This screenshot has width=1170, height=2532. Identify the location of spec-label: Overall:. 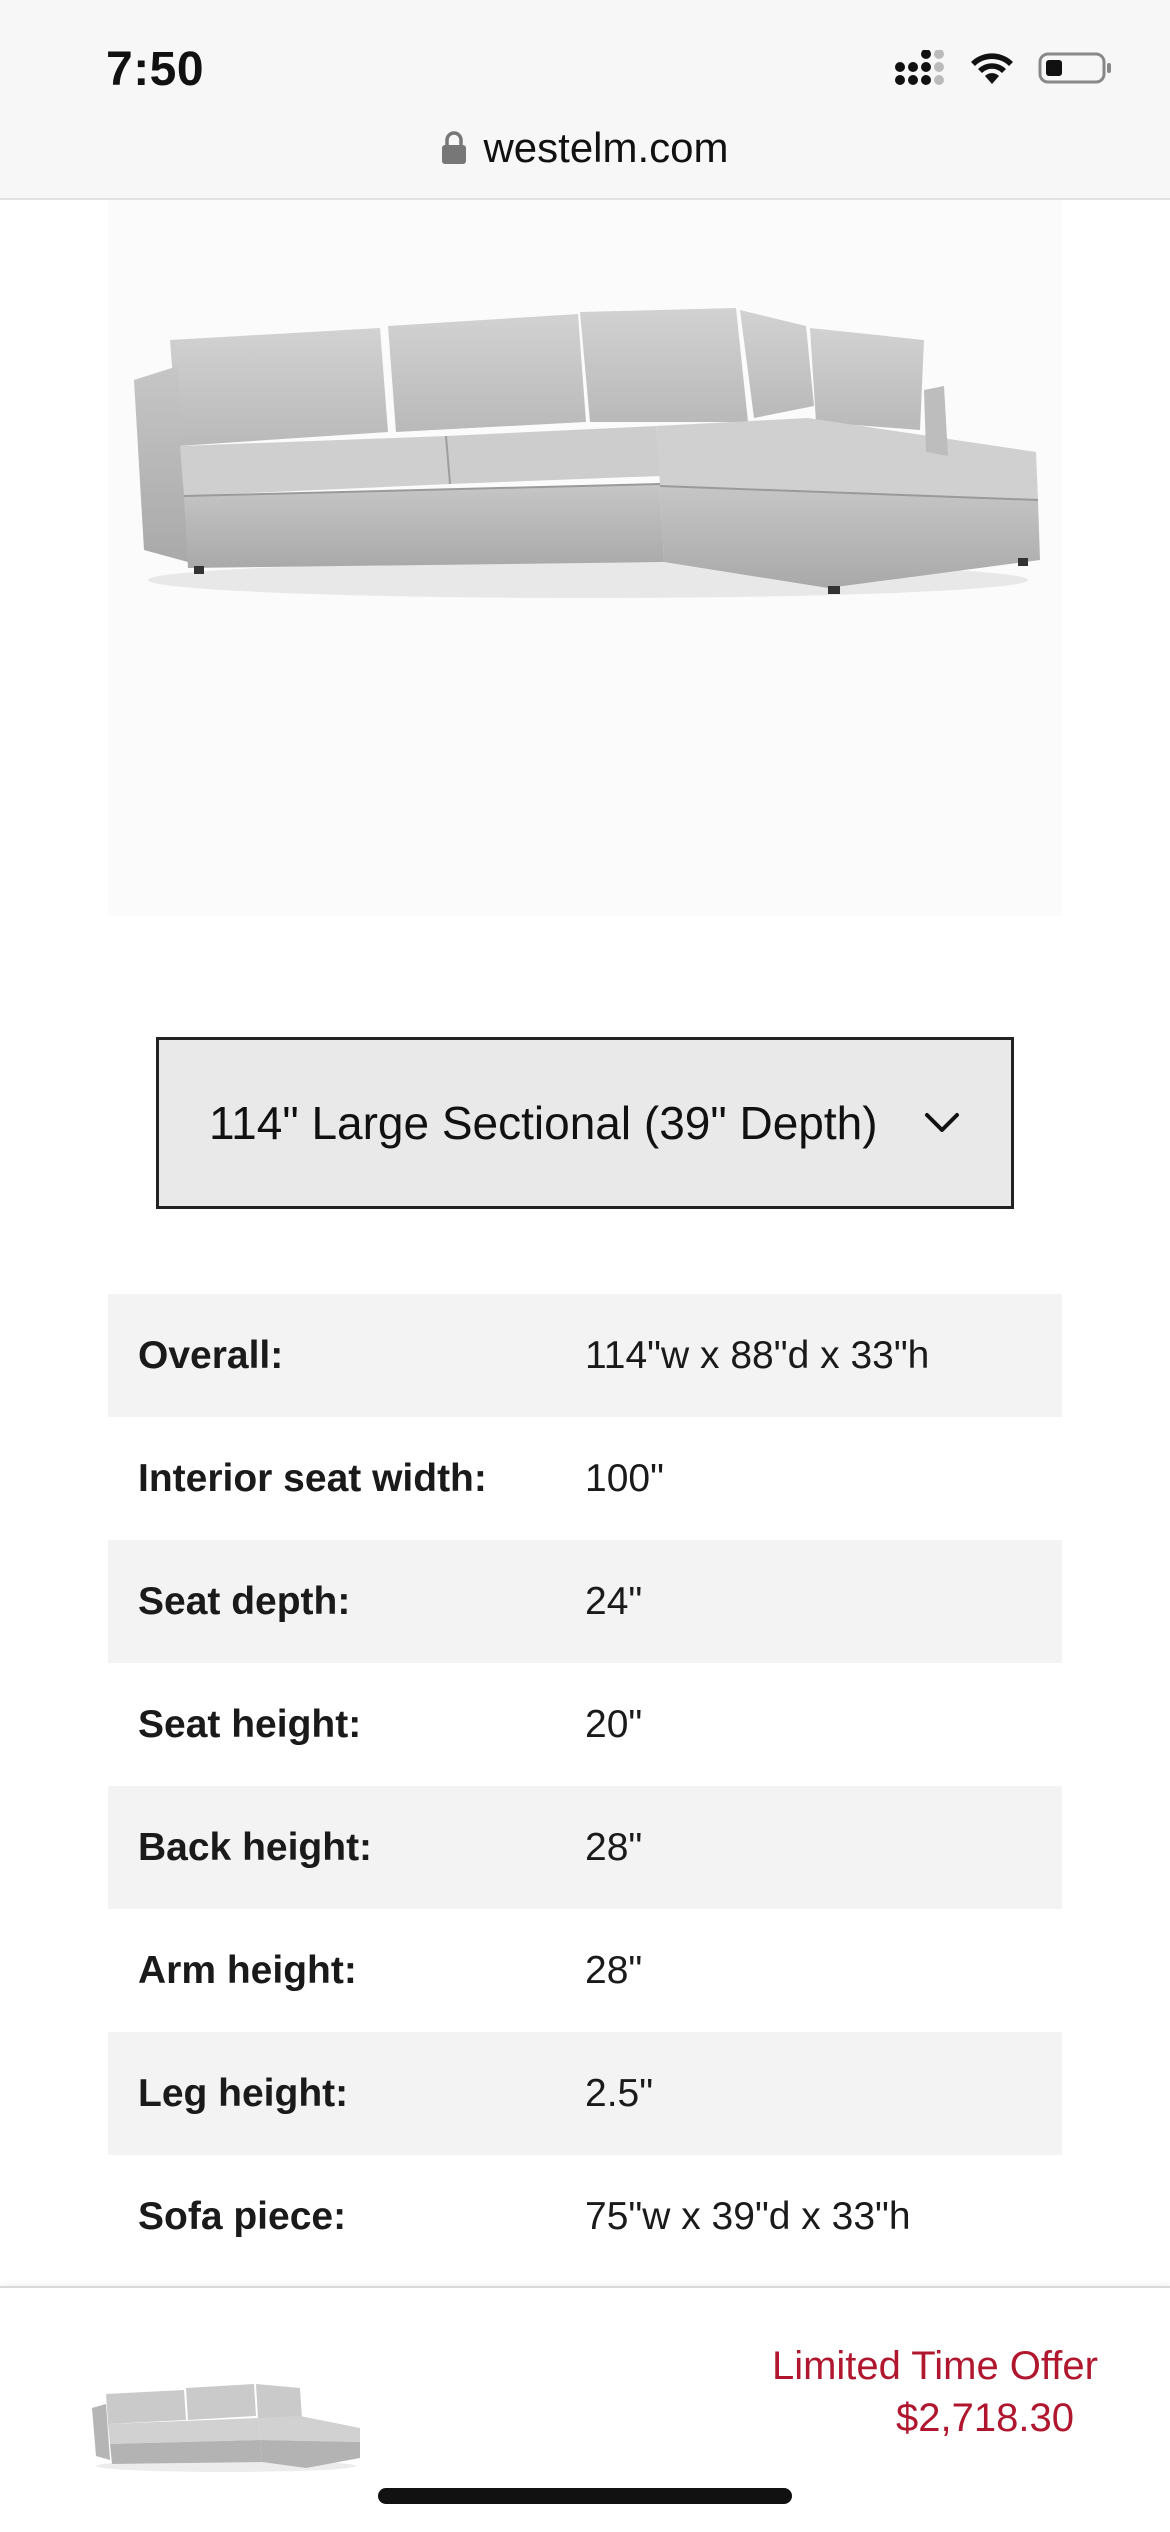
(211, 1355).